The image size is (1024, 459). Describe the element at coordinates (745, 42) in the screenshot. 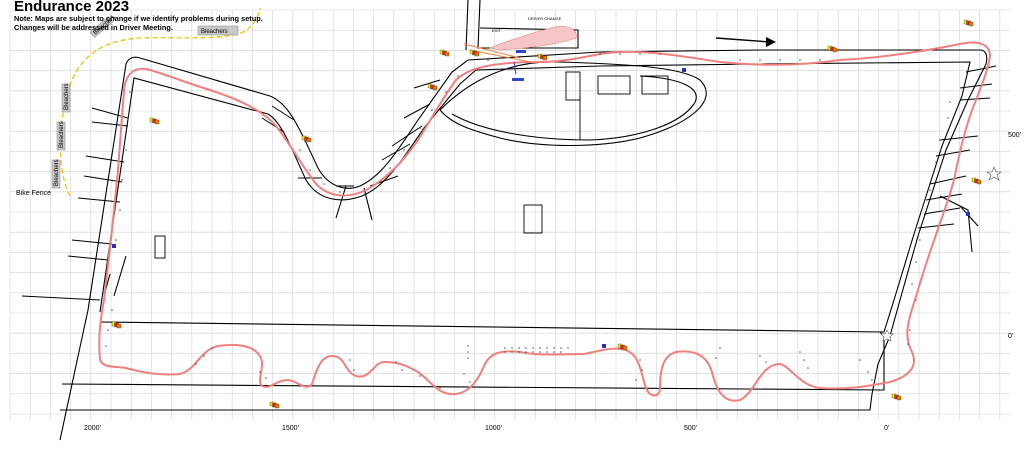

I see `direction-arrow` at that location.